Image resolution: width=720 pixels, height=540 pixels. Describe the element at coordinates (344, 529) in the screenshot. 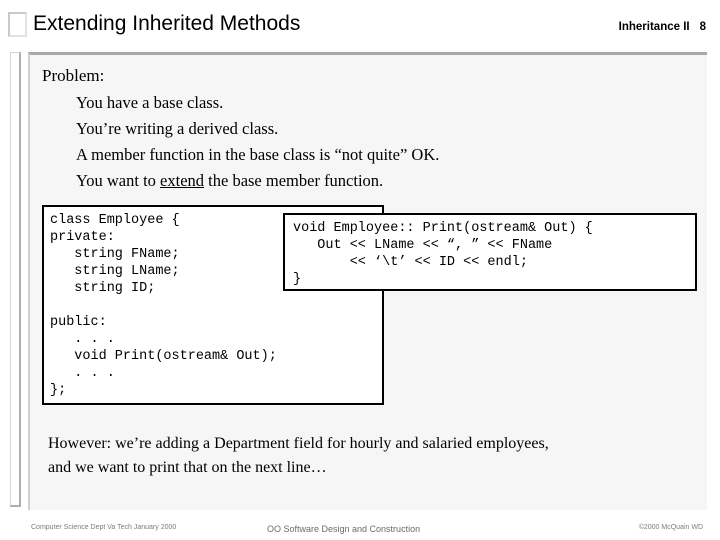

I see `footer-center-text: OO Software Design and Construction` at that location.